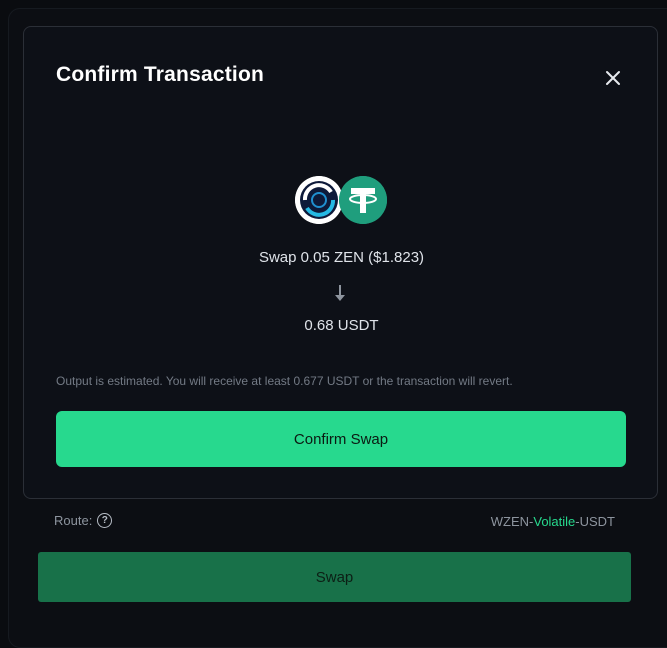  I want to click on route-path-start: WZEN-, so click(512, 521).